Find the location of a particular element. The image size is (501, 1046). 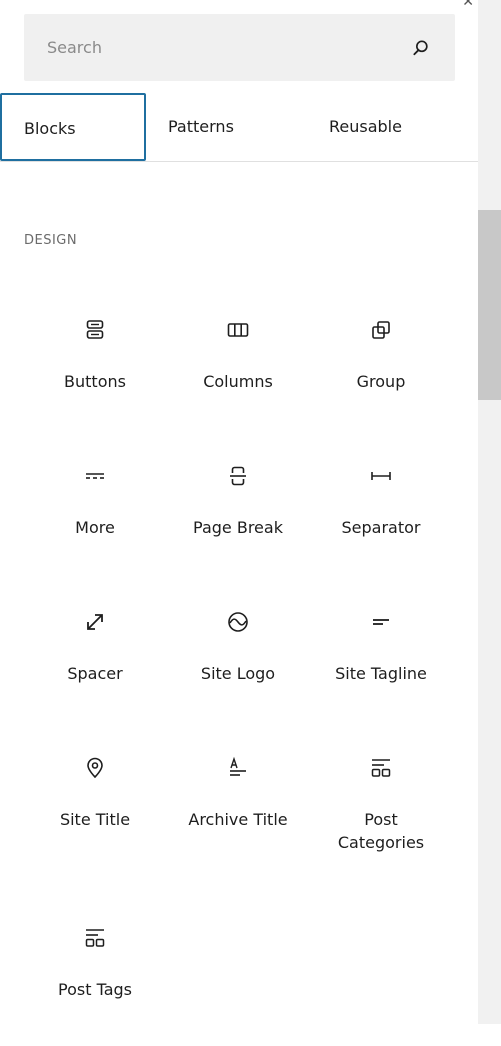

search-input is located at coordinates (214, 47).